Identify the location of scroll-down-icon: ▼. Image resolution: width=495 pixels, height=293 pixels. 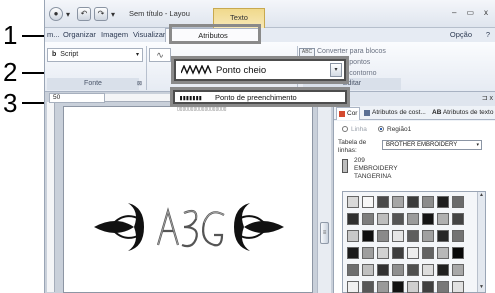
(481, 288).